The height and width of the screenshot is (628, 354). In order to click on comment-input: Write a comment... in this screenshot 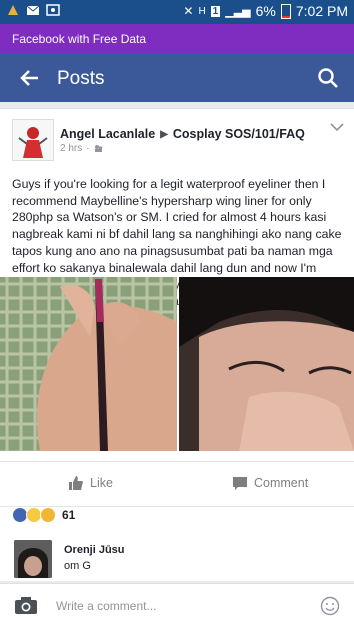, I will do `click(106, 606)`.